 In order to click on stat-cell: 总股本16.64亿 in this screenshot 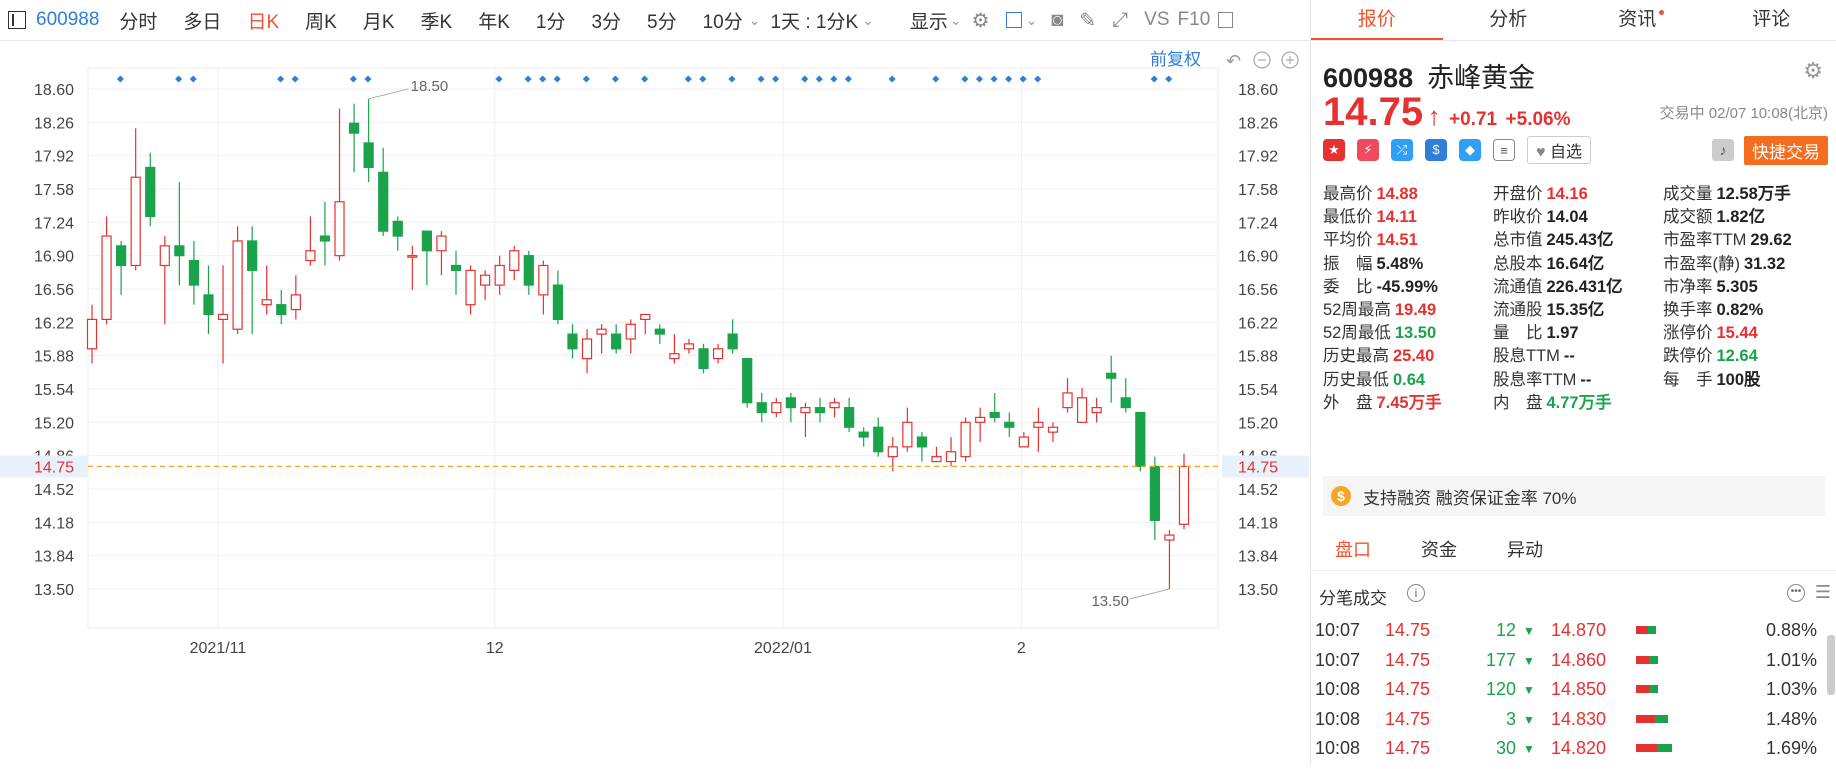, I will do `click(1578, 261)`.